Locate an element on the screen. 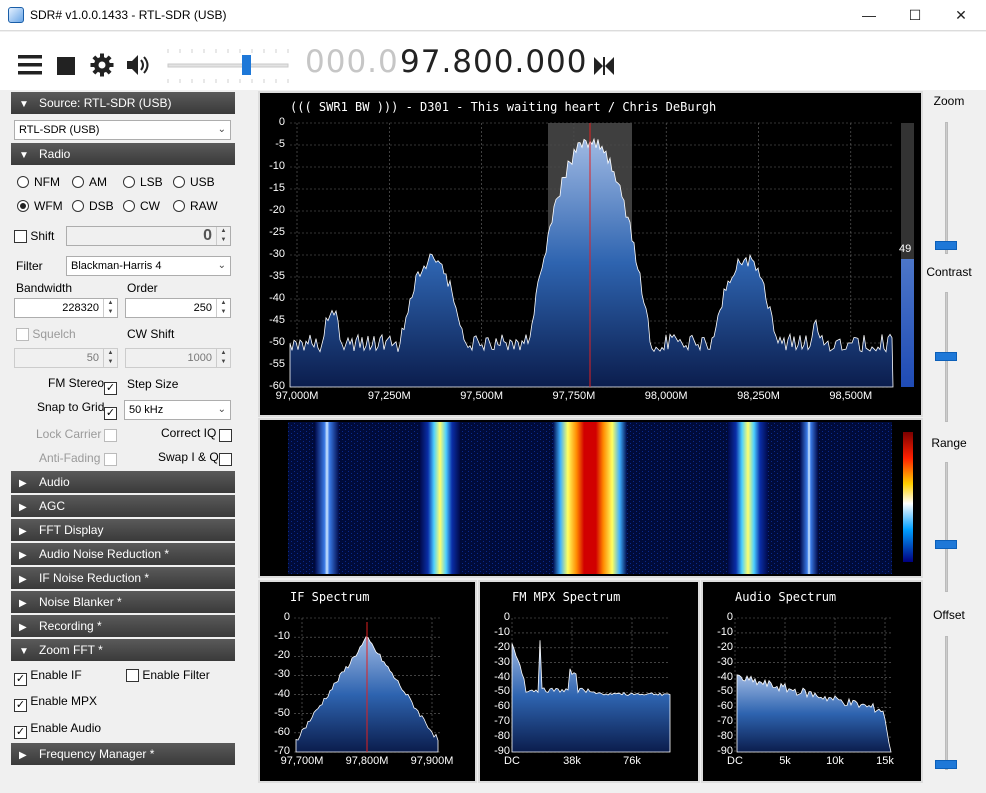 This screenshot has height=793, width=986. correctiq-checkbox is located at coordinates (225, 435).